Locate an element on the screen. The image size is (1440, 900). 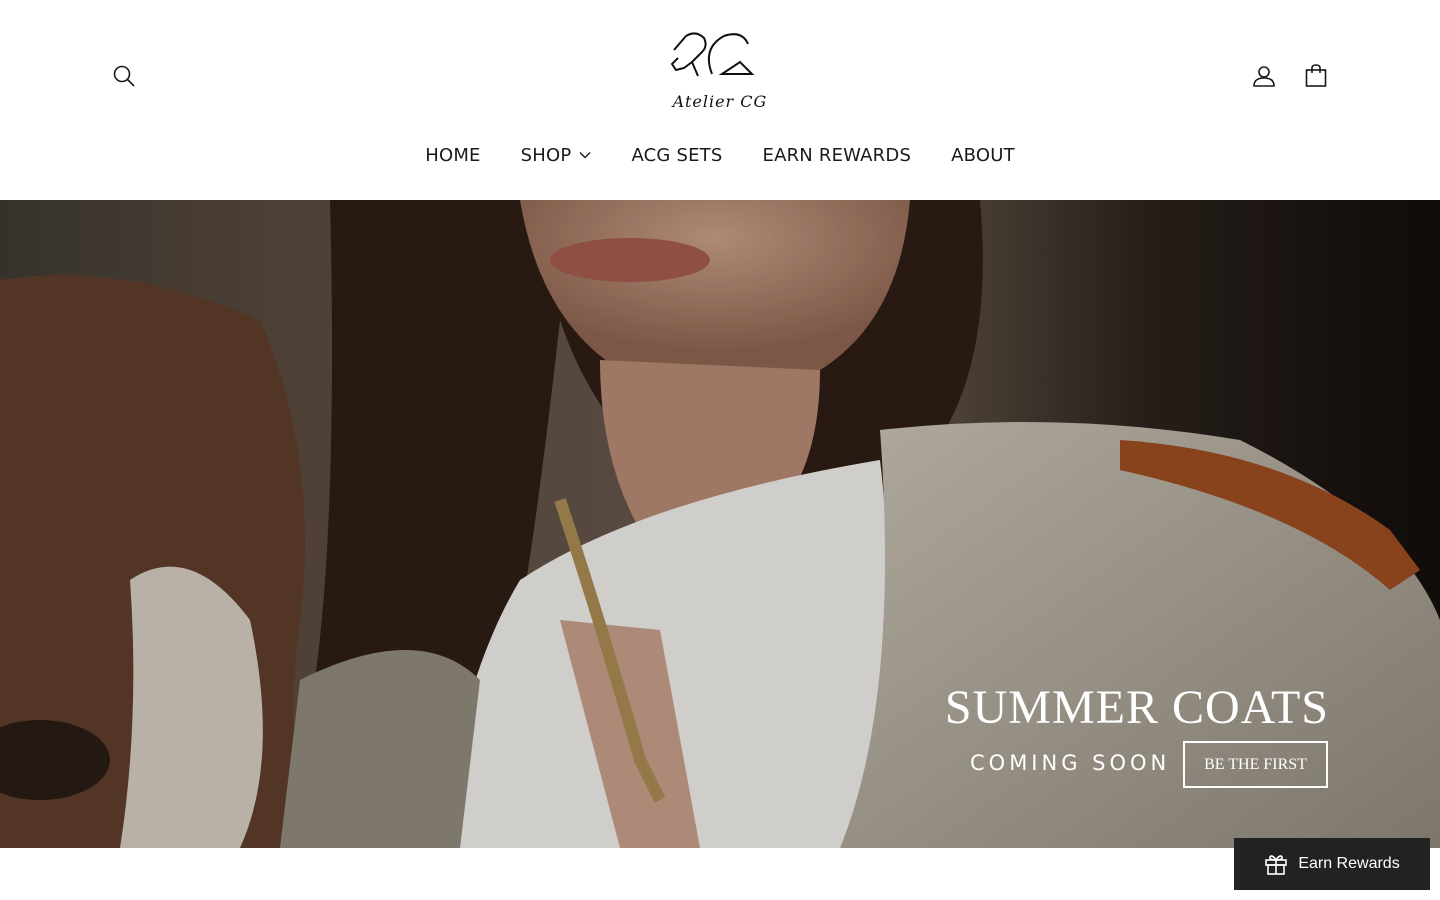
search-icon is located at coordinates (124, 76).